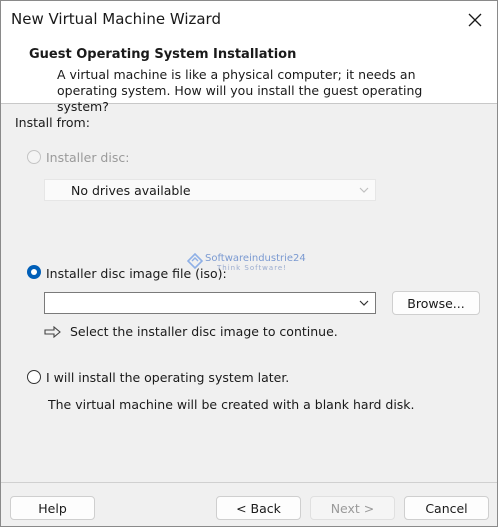 This screenshot has height=527, width=498. I want to click on image-file-path-combo, so click(210, 303).